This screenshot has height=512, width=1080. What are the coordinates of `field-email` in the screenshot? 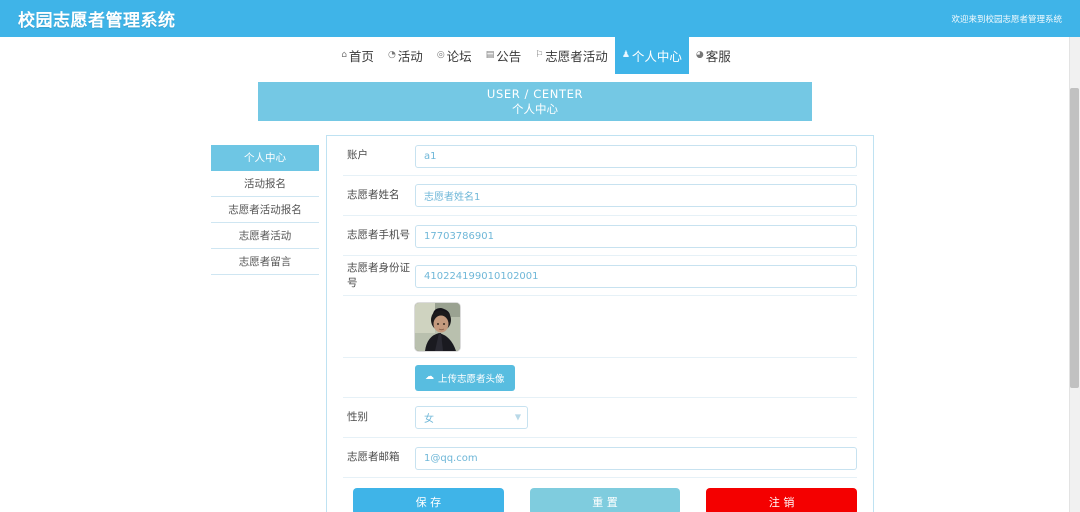 It's located at (634, 458).